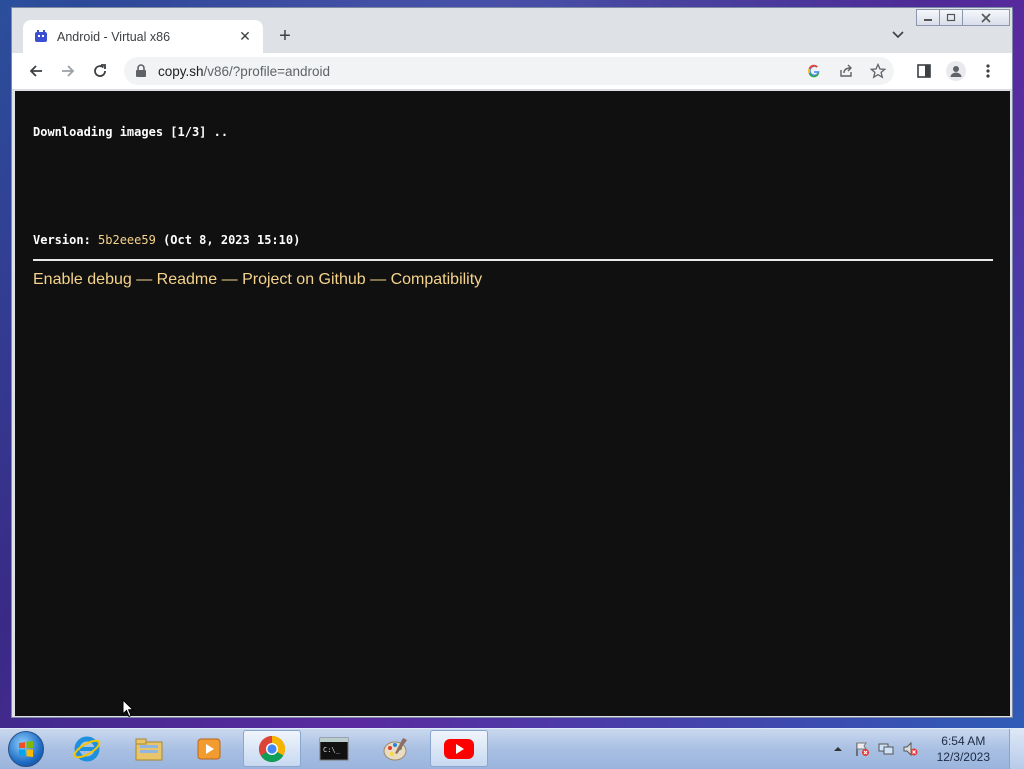 Image resolution: width=1024 pixels, height=769 pixels. I want to click on paint-icon, so click(396, 748).